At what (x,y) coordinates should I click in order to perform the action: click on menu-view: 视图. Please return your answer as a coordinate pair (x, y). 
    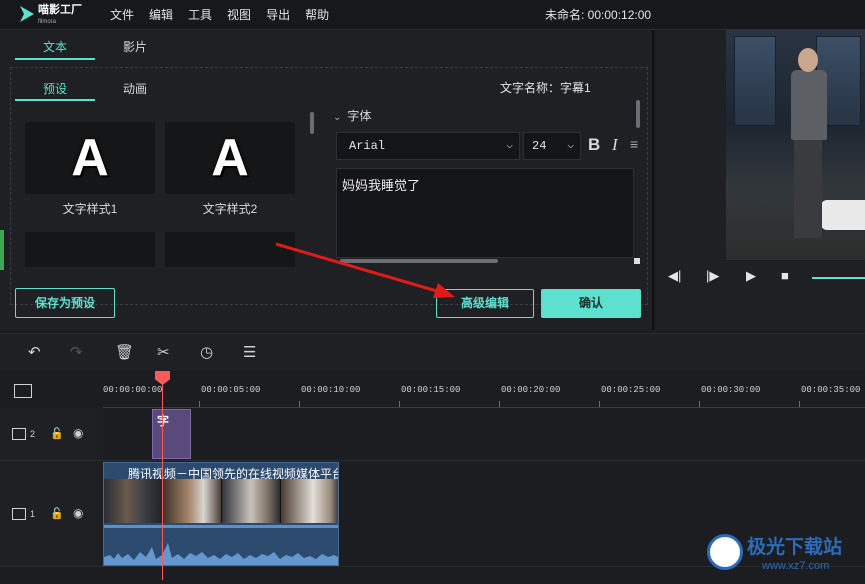
    Looking at the image, I should click on (239, 15).